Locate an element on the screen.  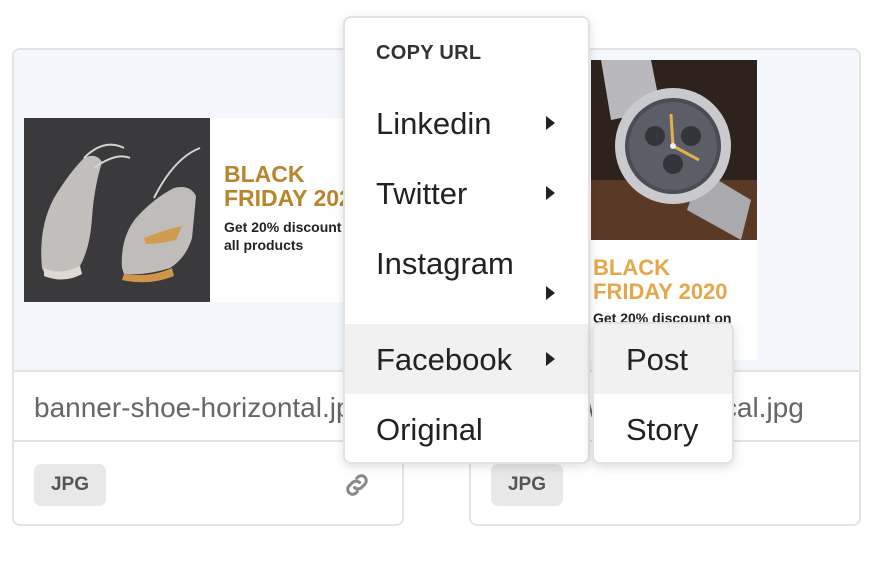
facebook-submenu: Post Story is located at coordinates (663, 393).